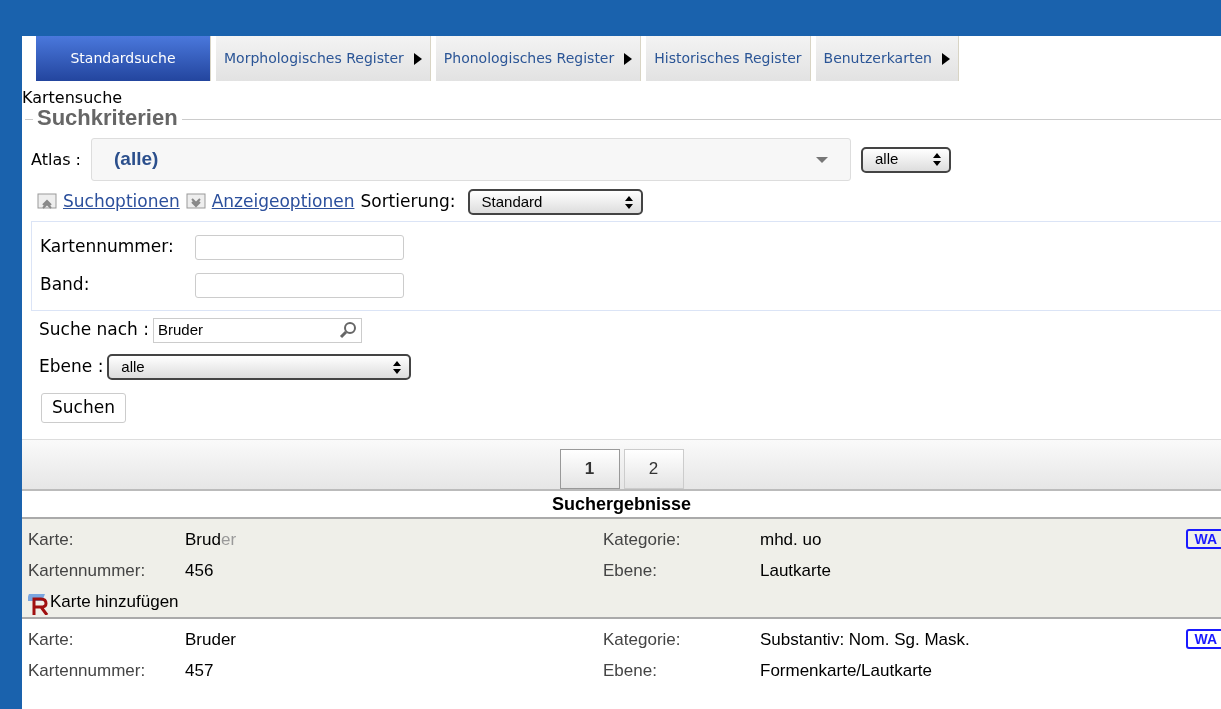  What do you see at coordinates (65, 285) in the screenshot?
I see `field-label: Band:` at bounding box center [65, 285].